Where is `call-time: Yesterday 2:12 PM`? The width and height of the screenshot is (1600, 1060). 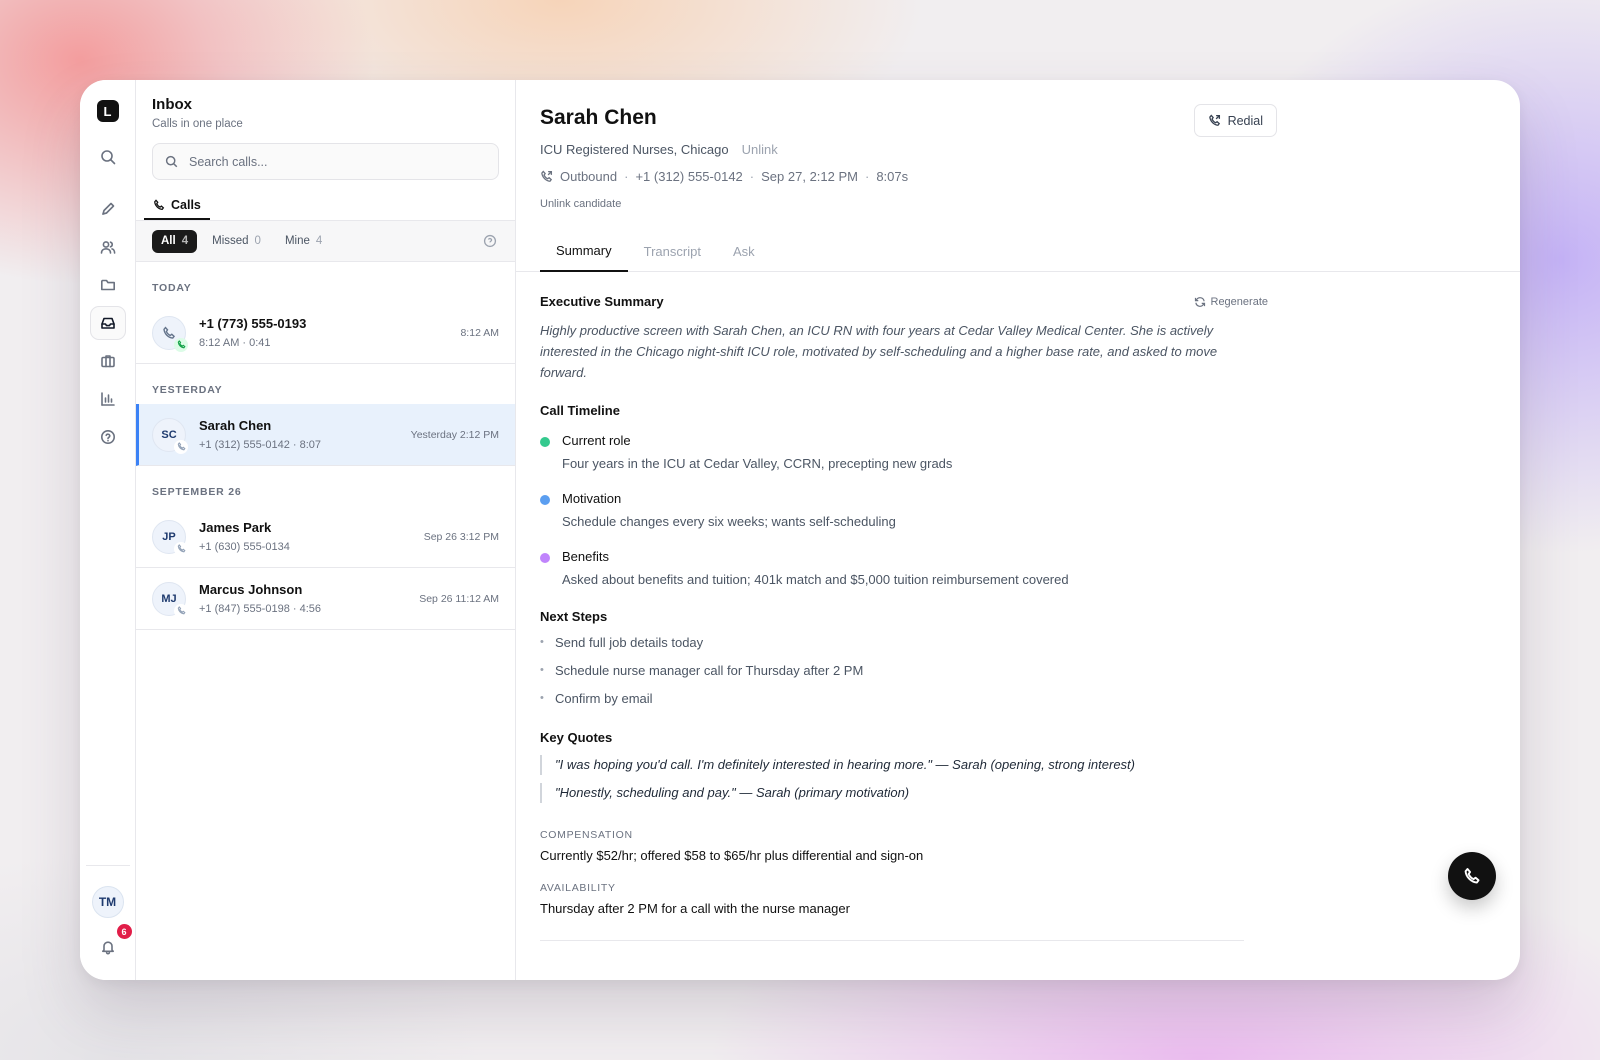
call-time: Yesterday 2:12 PM is located at coordinates (454, 434).